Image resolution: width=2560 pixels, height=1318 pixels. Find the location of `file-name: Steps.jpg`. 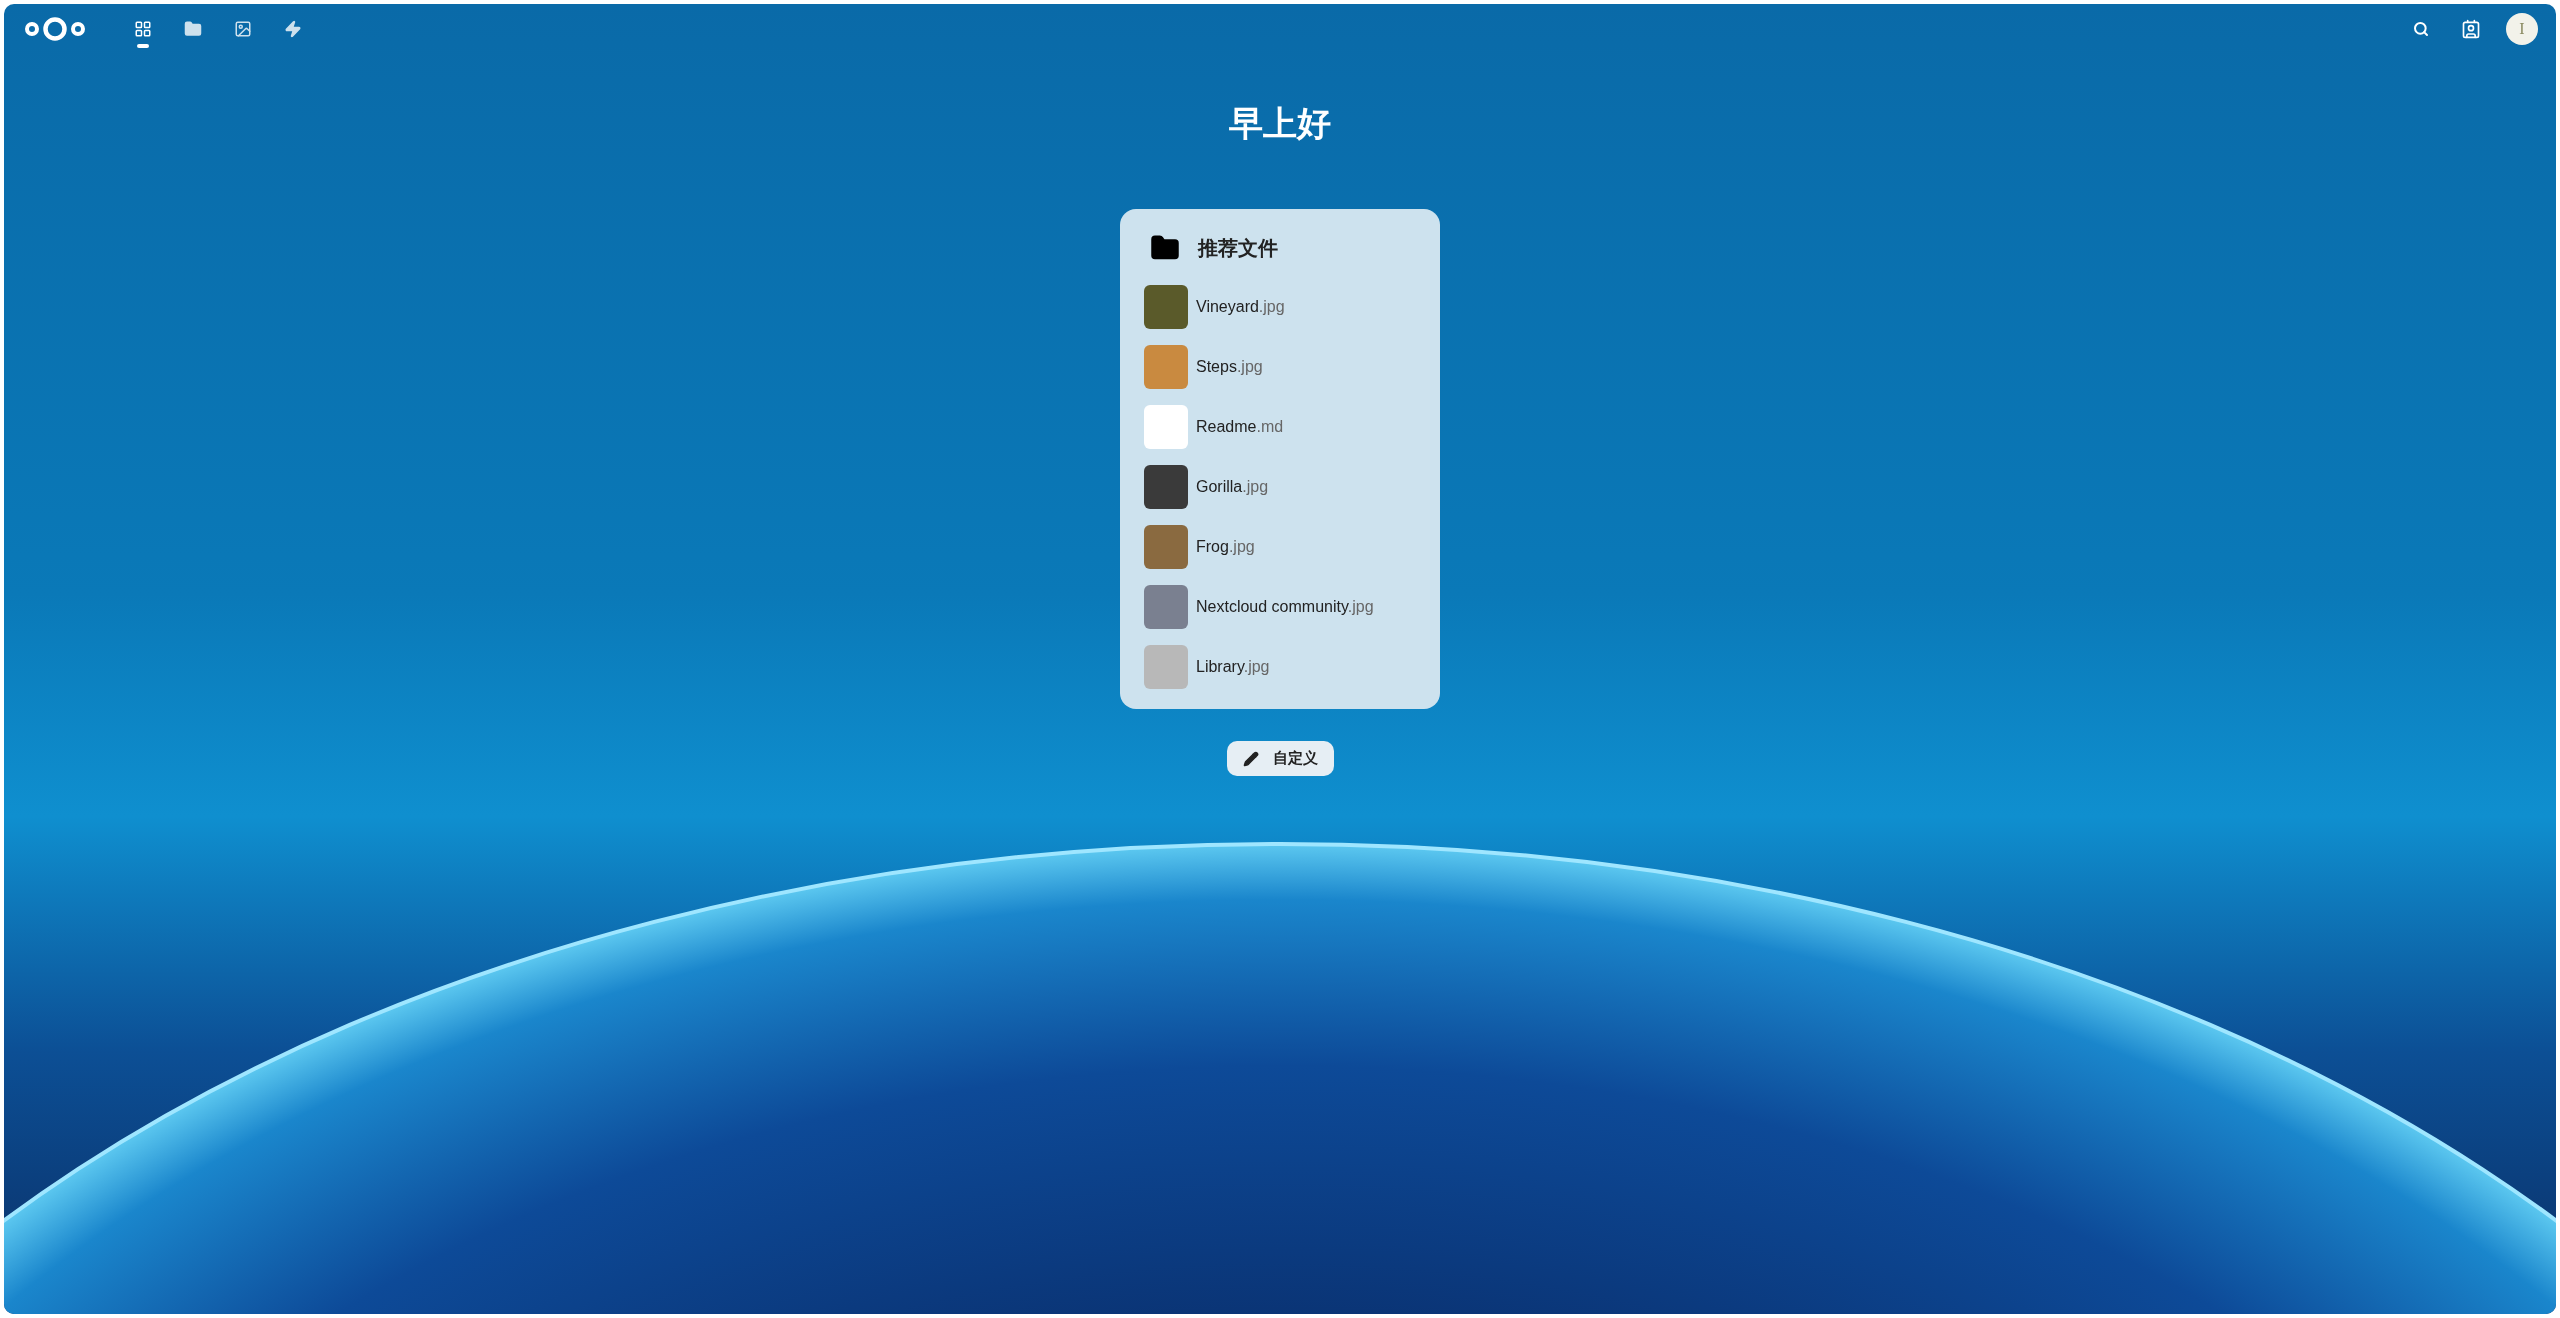

file-name: Steps.jpg is located at coordinates (1229, 367).